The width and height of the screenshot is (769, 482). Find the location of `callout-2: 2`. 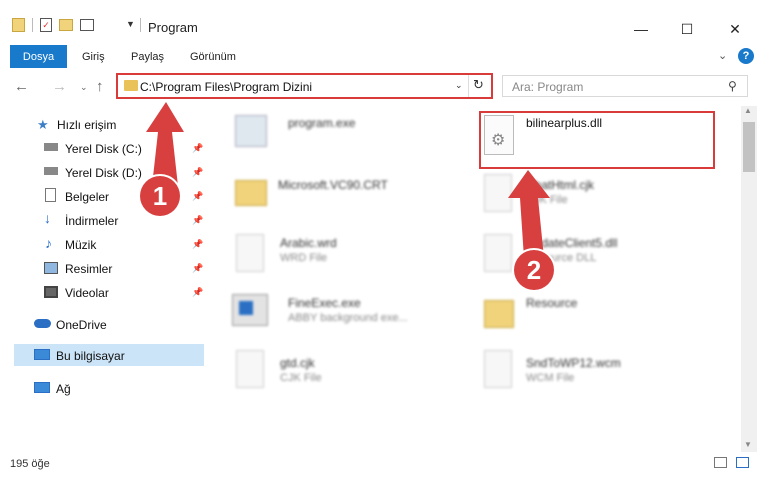

callout-2: 2 is located at coordinates (534, 270).